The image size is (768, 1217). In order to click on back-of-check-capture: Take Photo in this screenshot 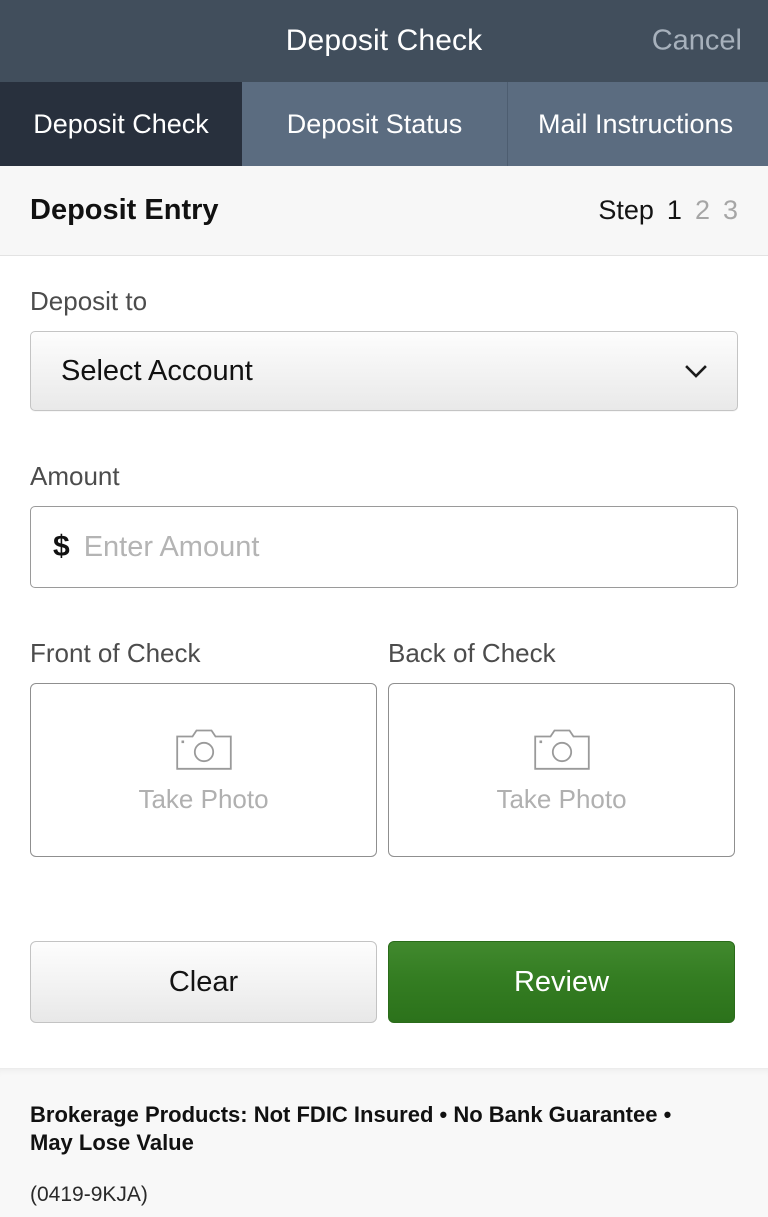, I will do `click(561, 770)`.